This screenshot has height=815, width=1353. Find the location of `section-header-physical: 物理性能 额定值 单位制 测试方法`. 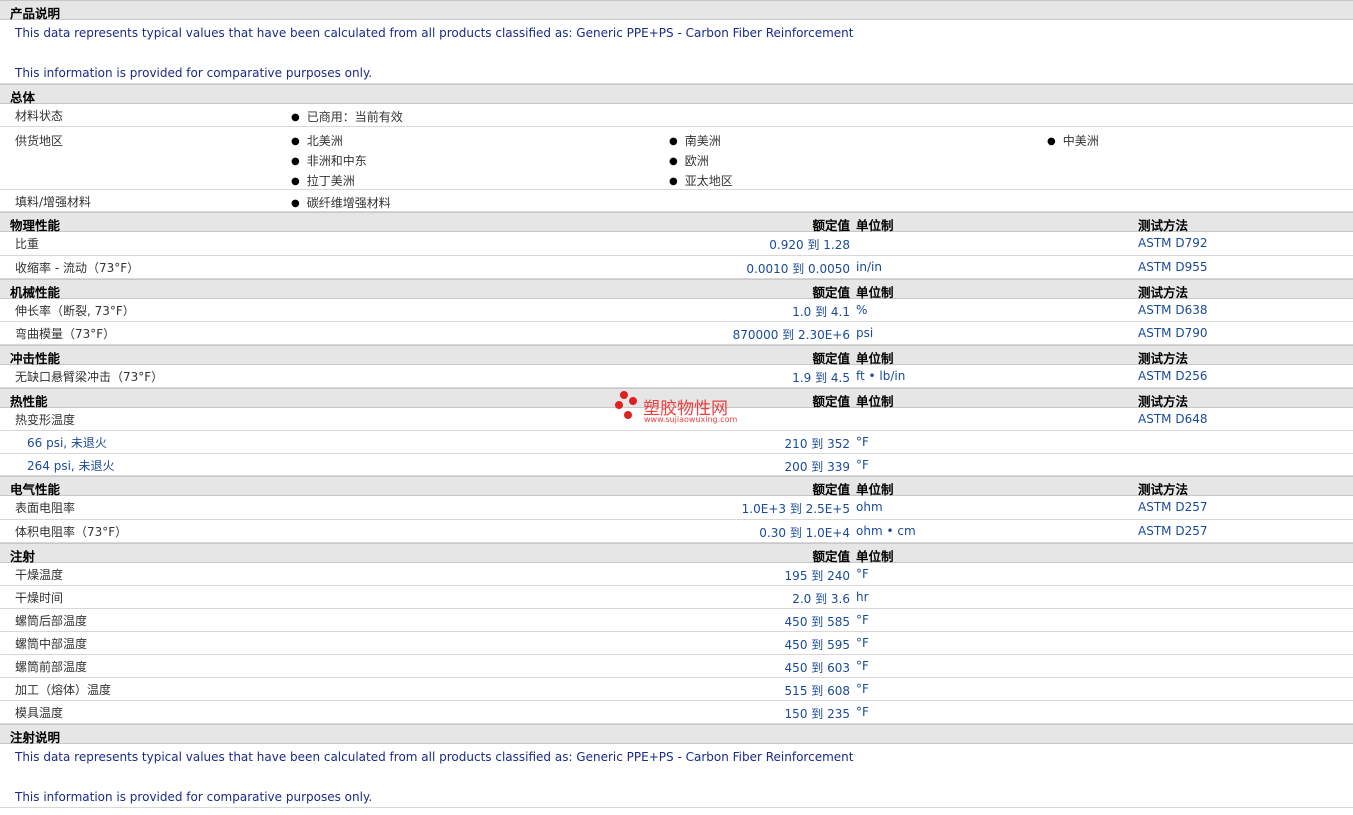

section-header-physical: 物理性能 额定值 单位制 测试方法 is located at coordinates (676, 222).